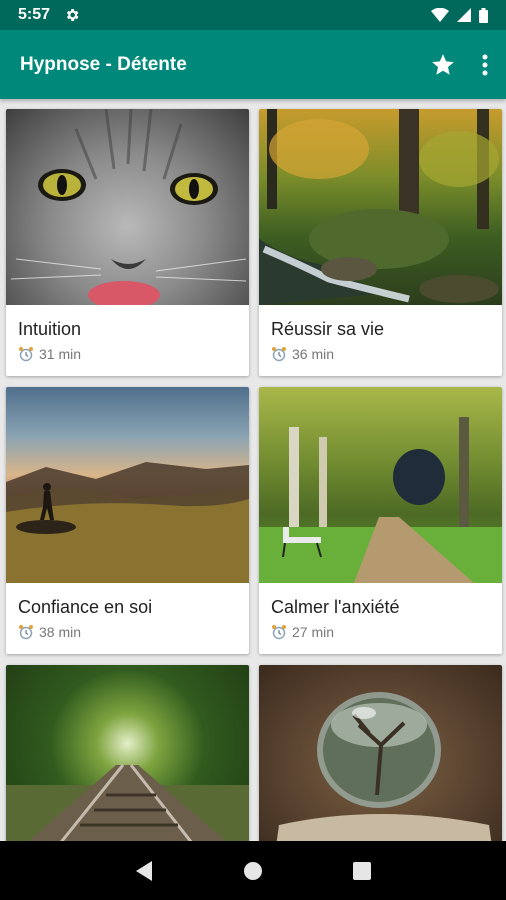 The height and width of the screenshot is (900, 506). Describe the element at coordinates (380, 500) in the screenshot. I see `park-path-illustration` at that location.